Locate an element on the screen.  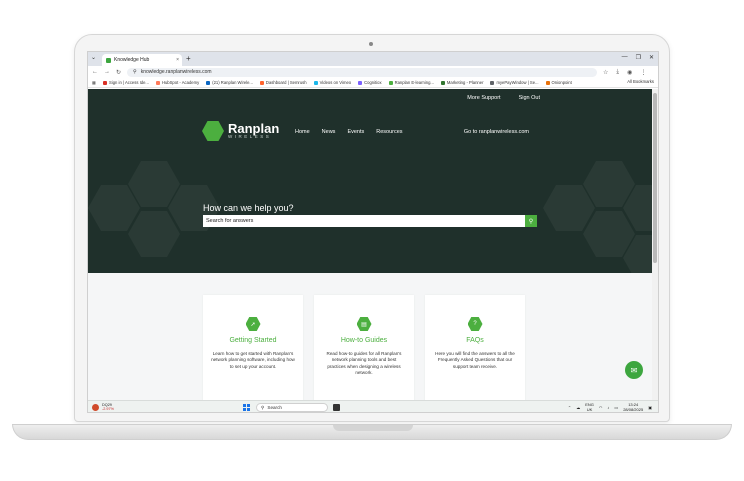
windows-start-icon is located at coordinates (246, 407).